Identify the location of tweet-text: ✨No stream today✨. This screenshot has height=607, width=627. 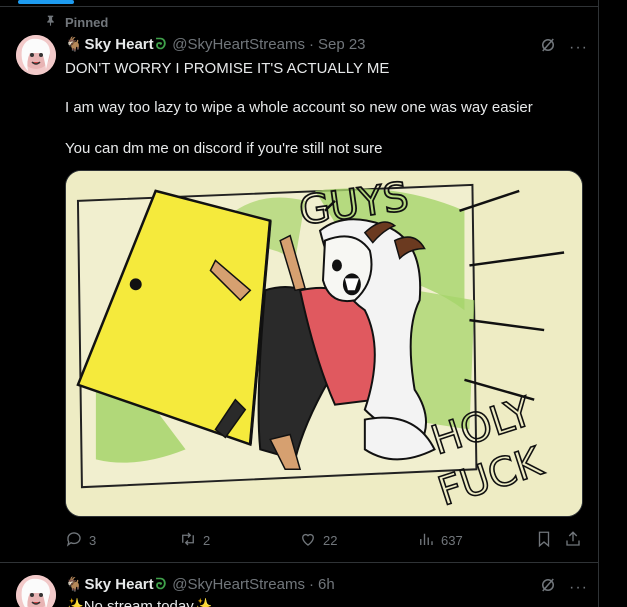
(138, 602).